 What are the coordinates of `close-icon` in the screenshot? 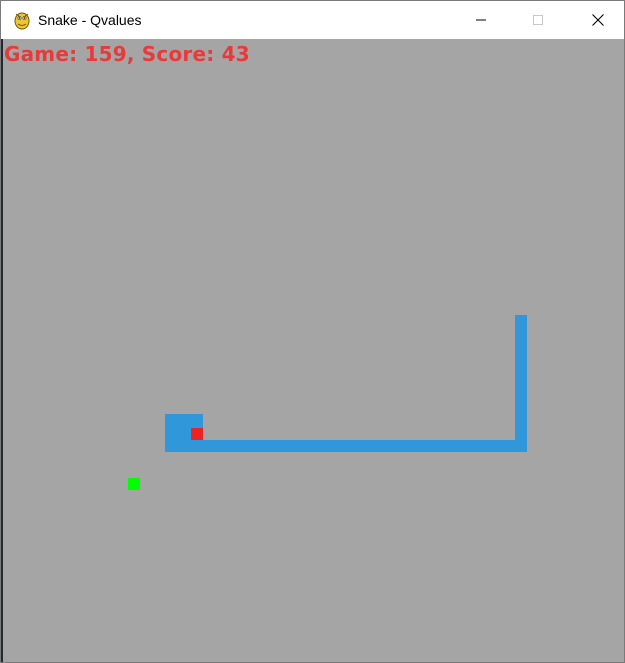 It's located at (598, 20).